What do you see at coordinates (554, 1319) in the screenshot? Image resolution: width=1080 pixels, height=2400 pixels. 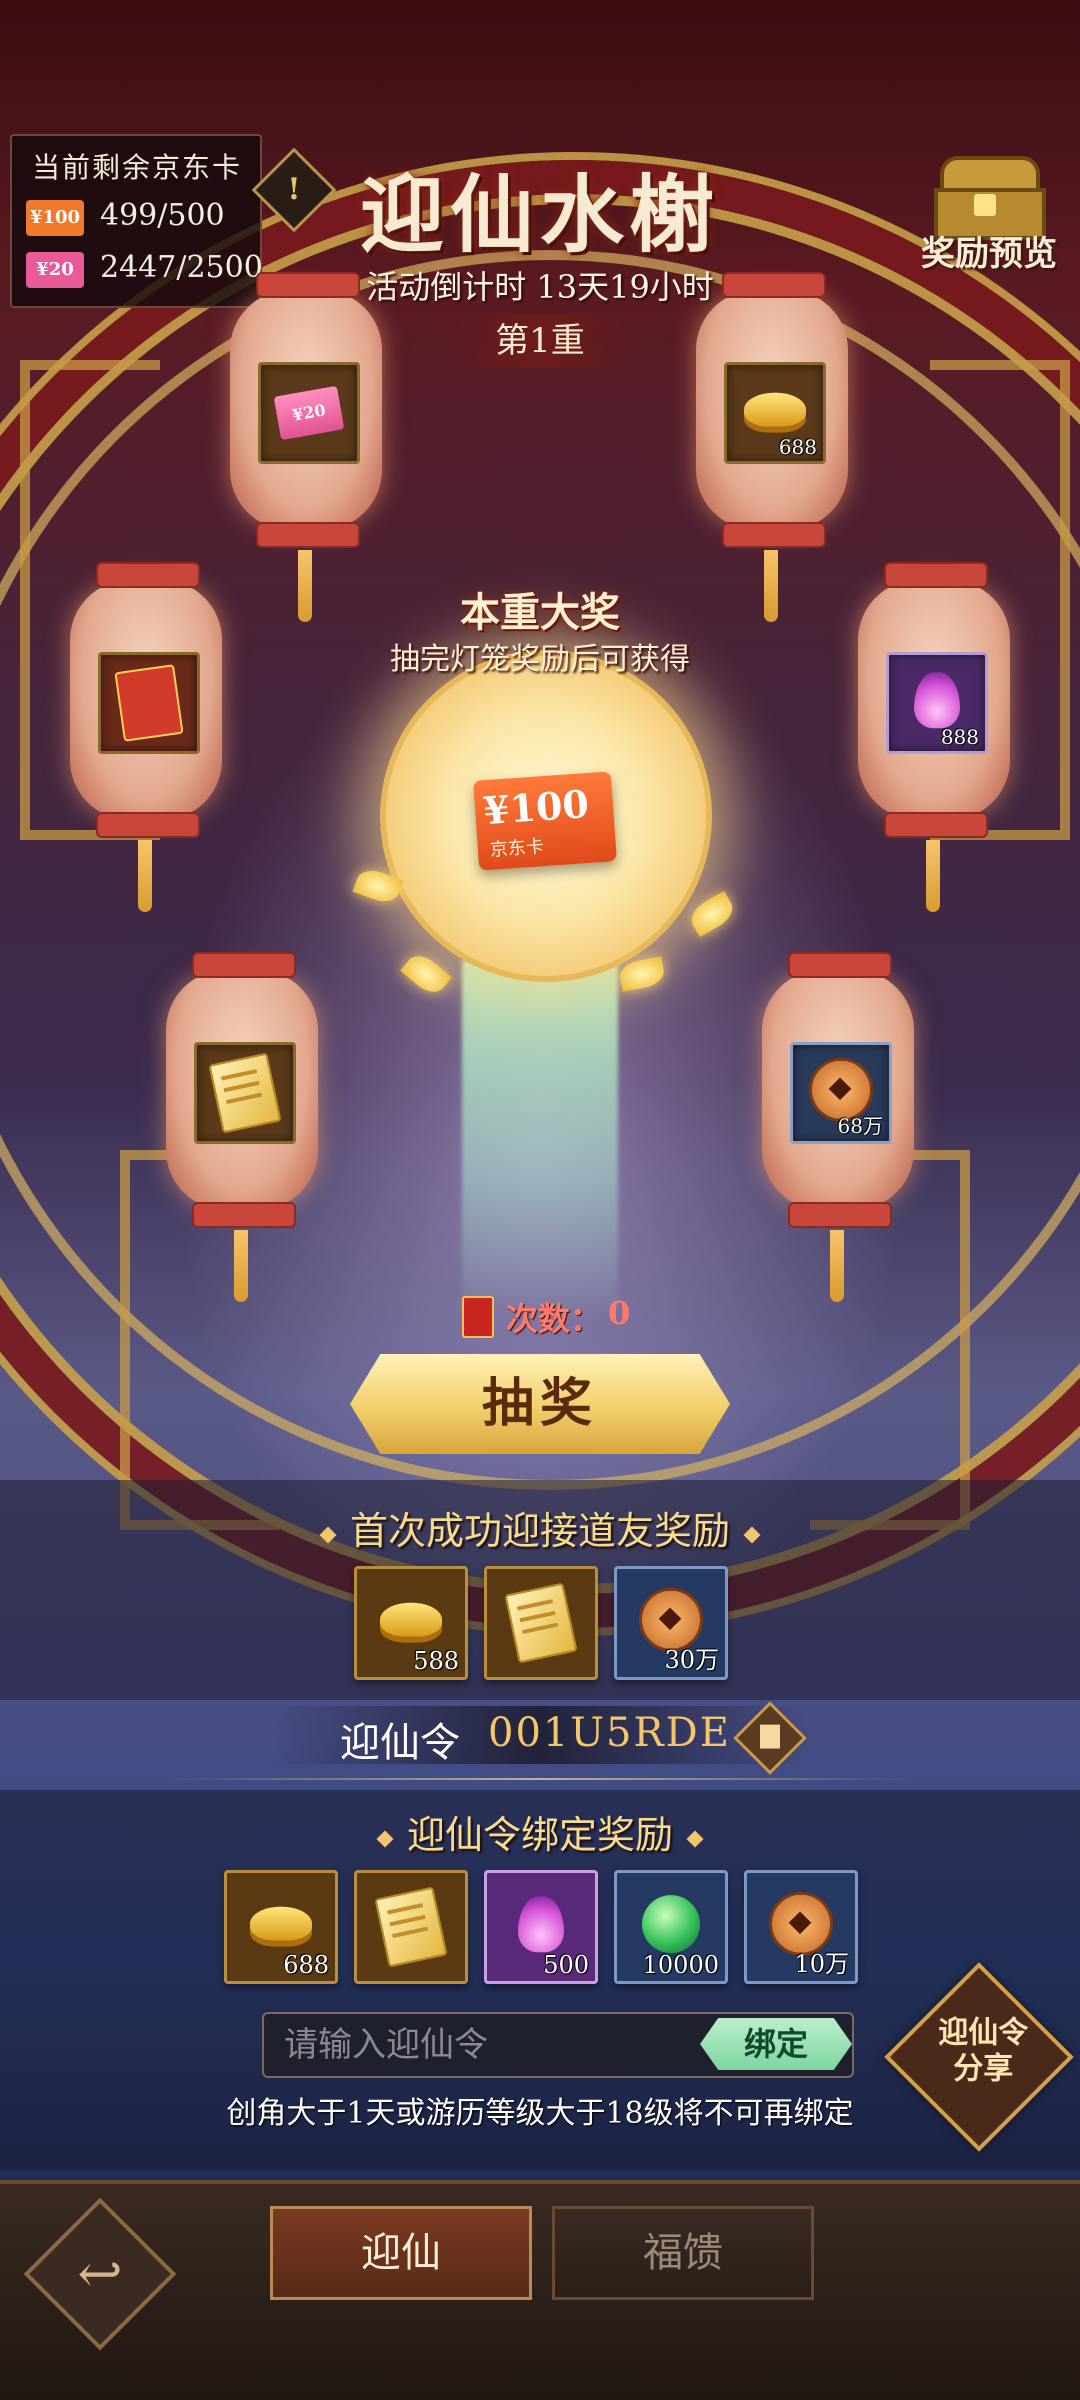 I see `draw-count-label: 次数：` at bounding box center [554, 1319].